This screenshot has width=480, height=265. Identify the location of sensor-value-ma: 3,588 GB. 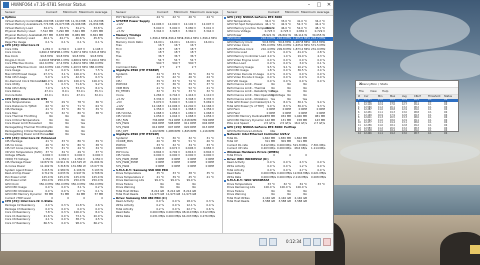
(300, 201).